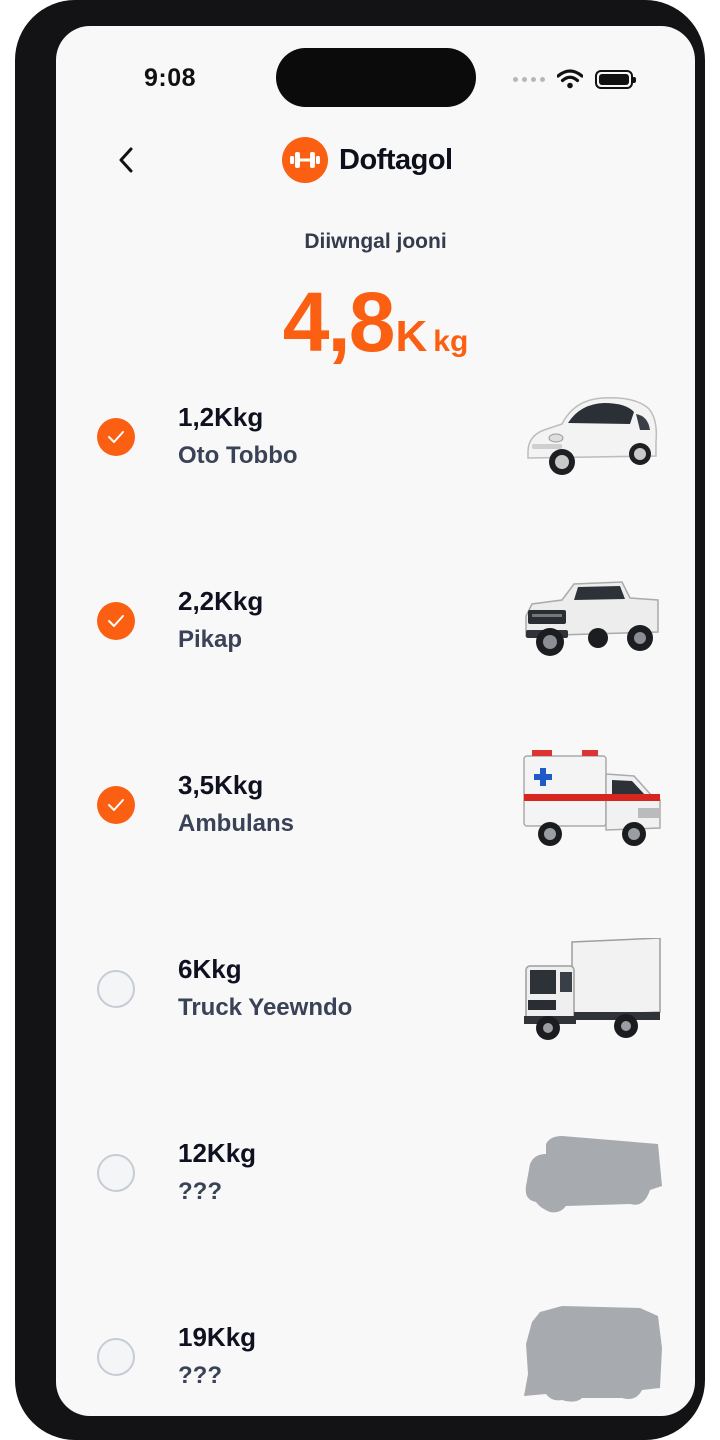  I want to click on cellular-signal-icon, so click(529, 79).